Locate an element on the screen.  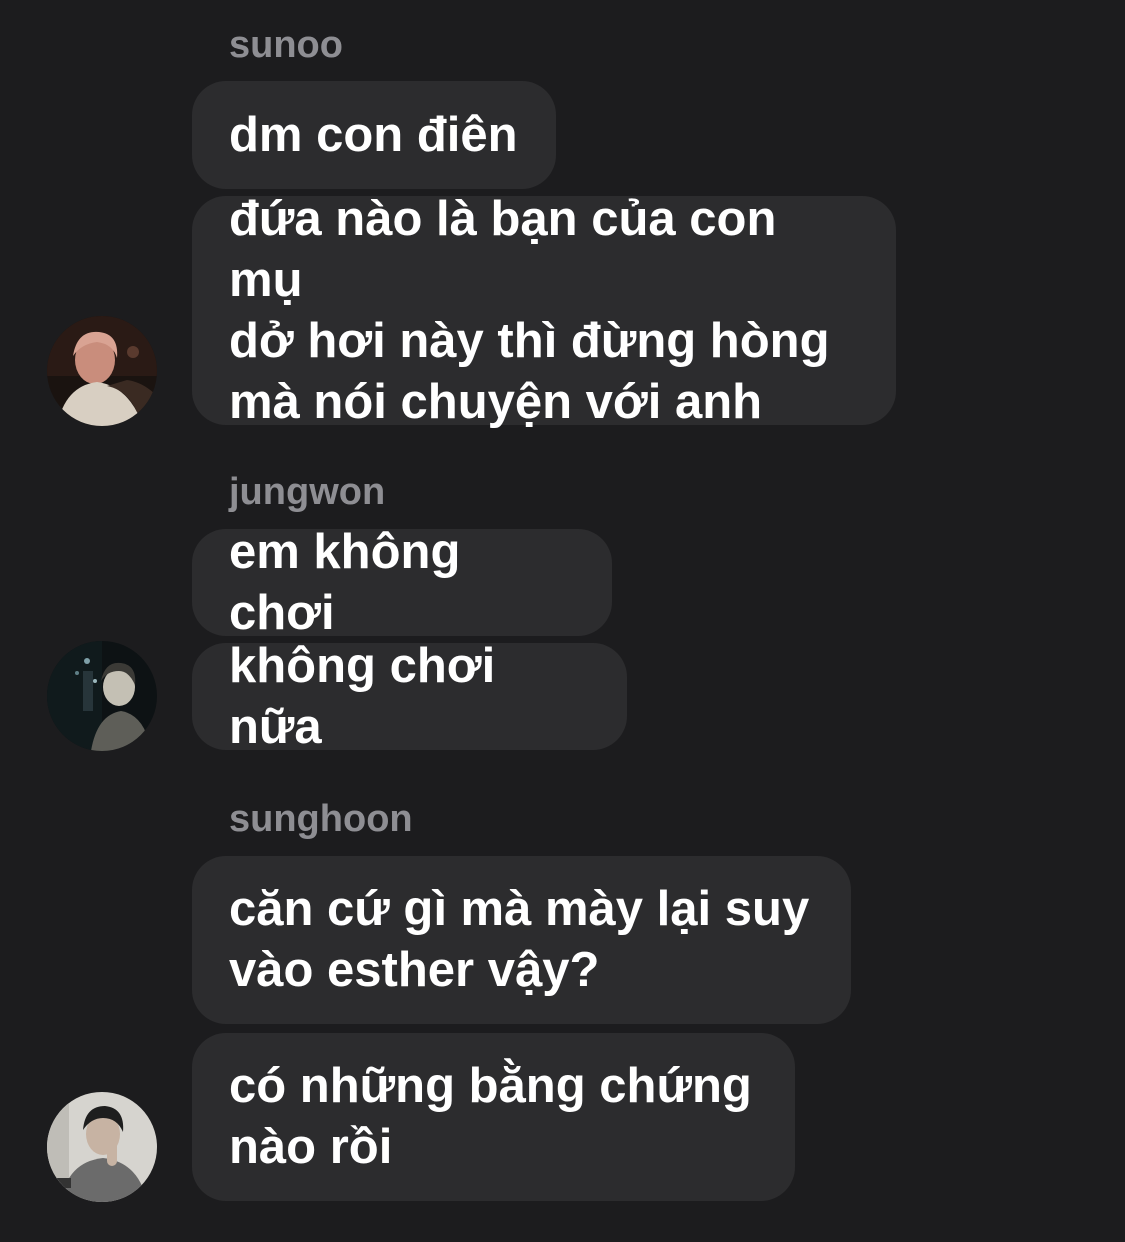
message-text: em không chơi is located at coordinates (345, 582).